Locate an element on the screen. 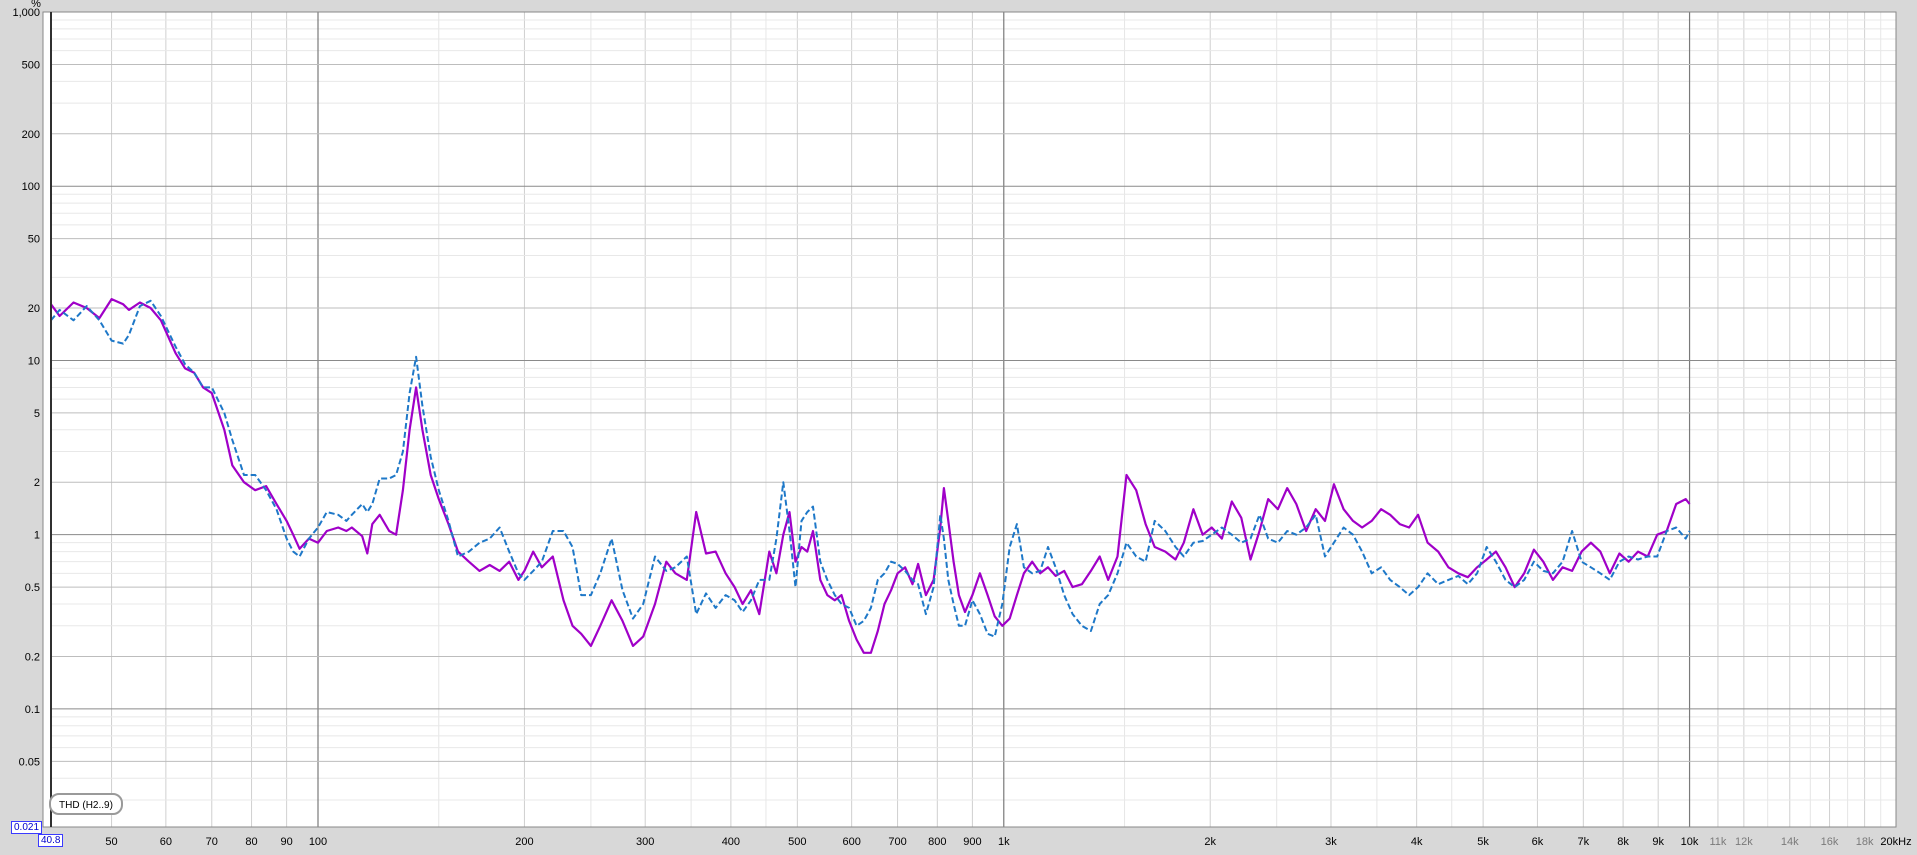 This screenshot has height=855, width=1917. y-tick-label: 0.2 is located at coordinates (32, 657).